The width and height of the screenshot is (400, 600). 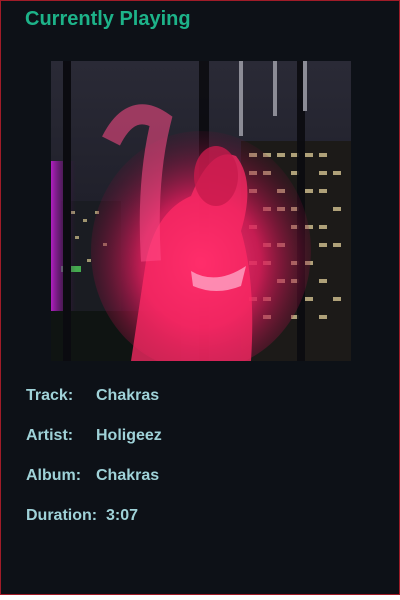 What do you see at coordinates (50, 395) in the screenshot?
I see `track-label: Track:` at bounding box center [50, 395].